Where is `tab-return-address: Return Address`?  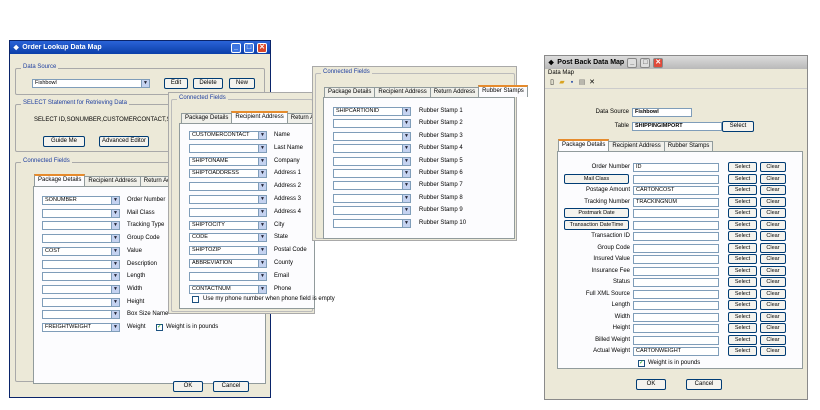
tab-return-address: Return Address is located at coordinates (454, 92).